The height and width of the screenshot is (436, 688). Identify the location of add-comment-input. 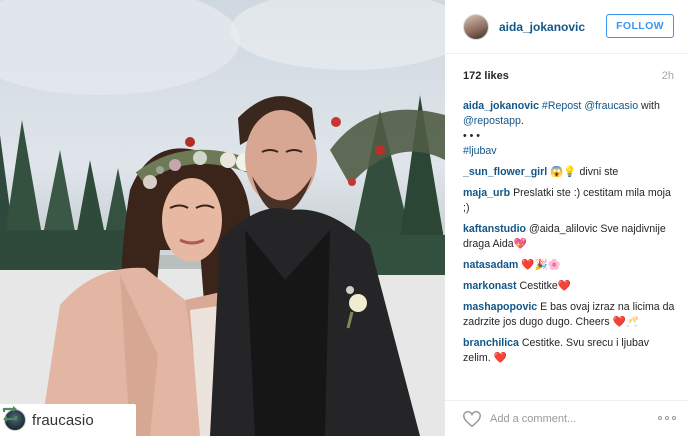
(565, 418).